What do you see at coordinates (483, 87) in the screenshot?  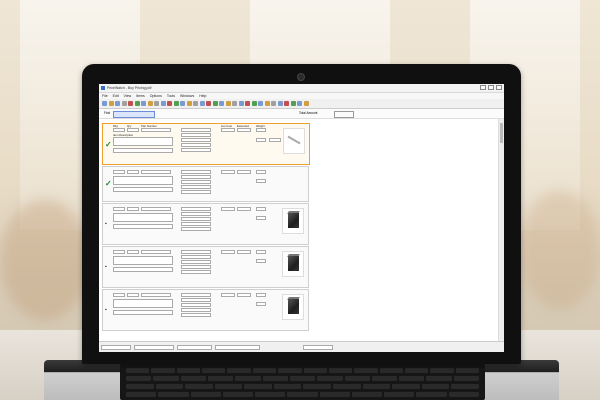 I see `minimize-button` at bounding box center [483, 87].